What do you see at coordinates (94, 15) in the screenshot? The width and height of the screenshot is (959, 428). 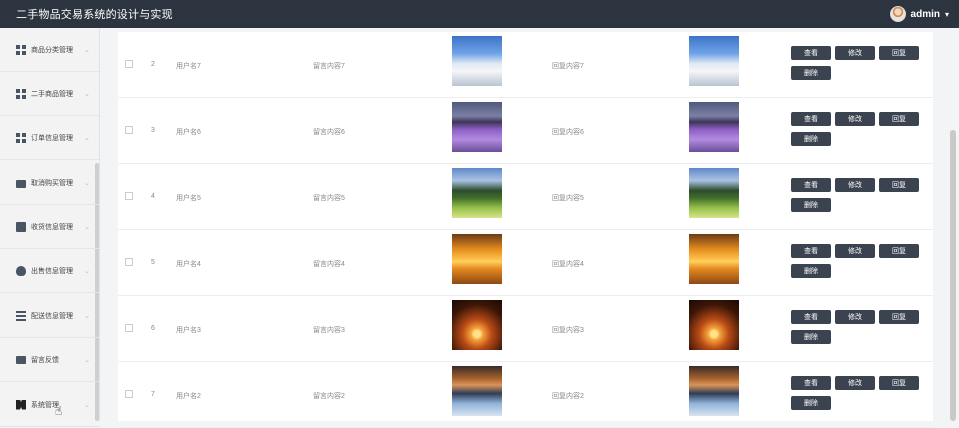 I see `app-title: 二手物品交易系统的设计与实现` at bounding box center [94, 15].